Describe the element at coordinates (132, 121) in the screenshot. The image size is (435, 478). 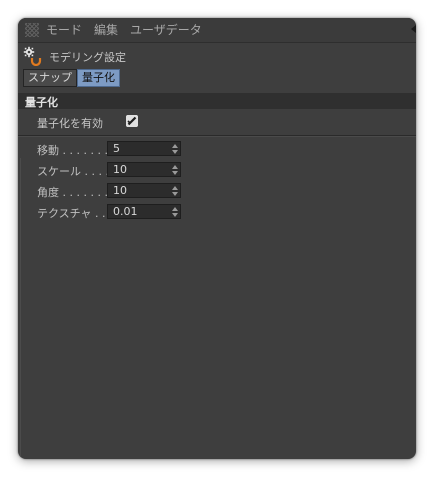
I see `enable-quantize-checkbox` at that location.